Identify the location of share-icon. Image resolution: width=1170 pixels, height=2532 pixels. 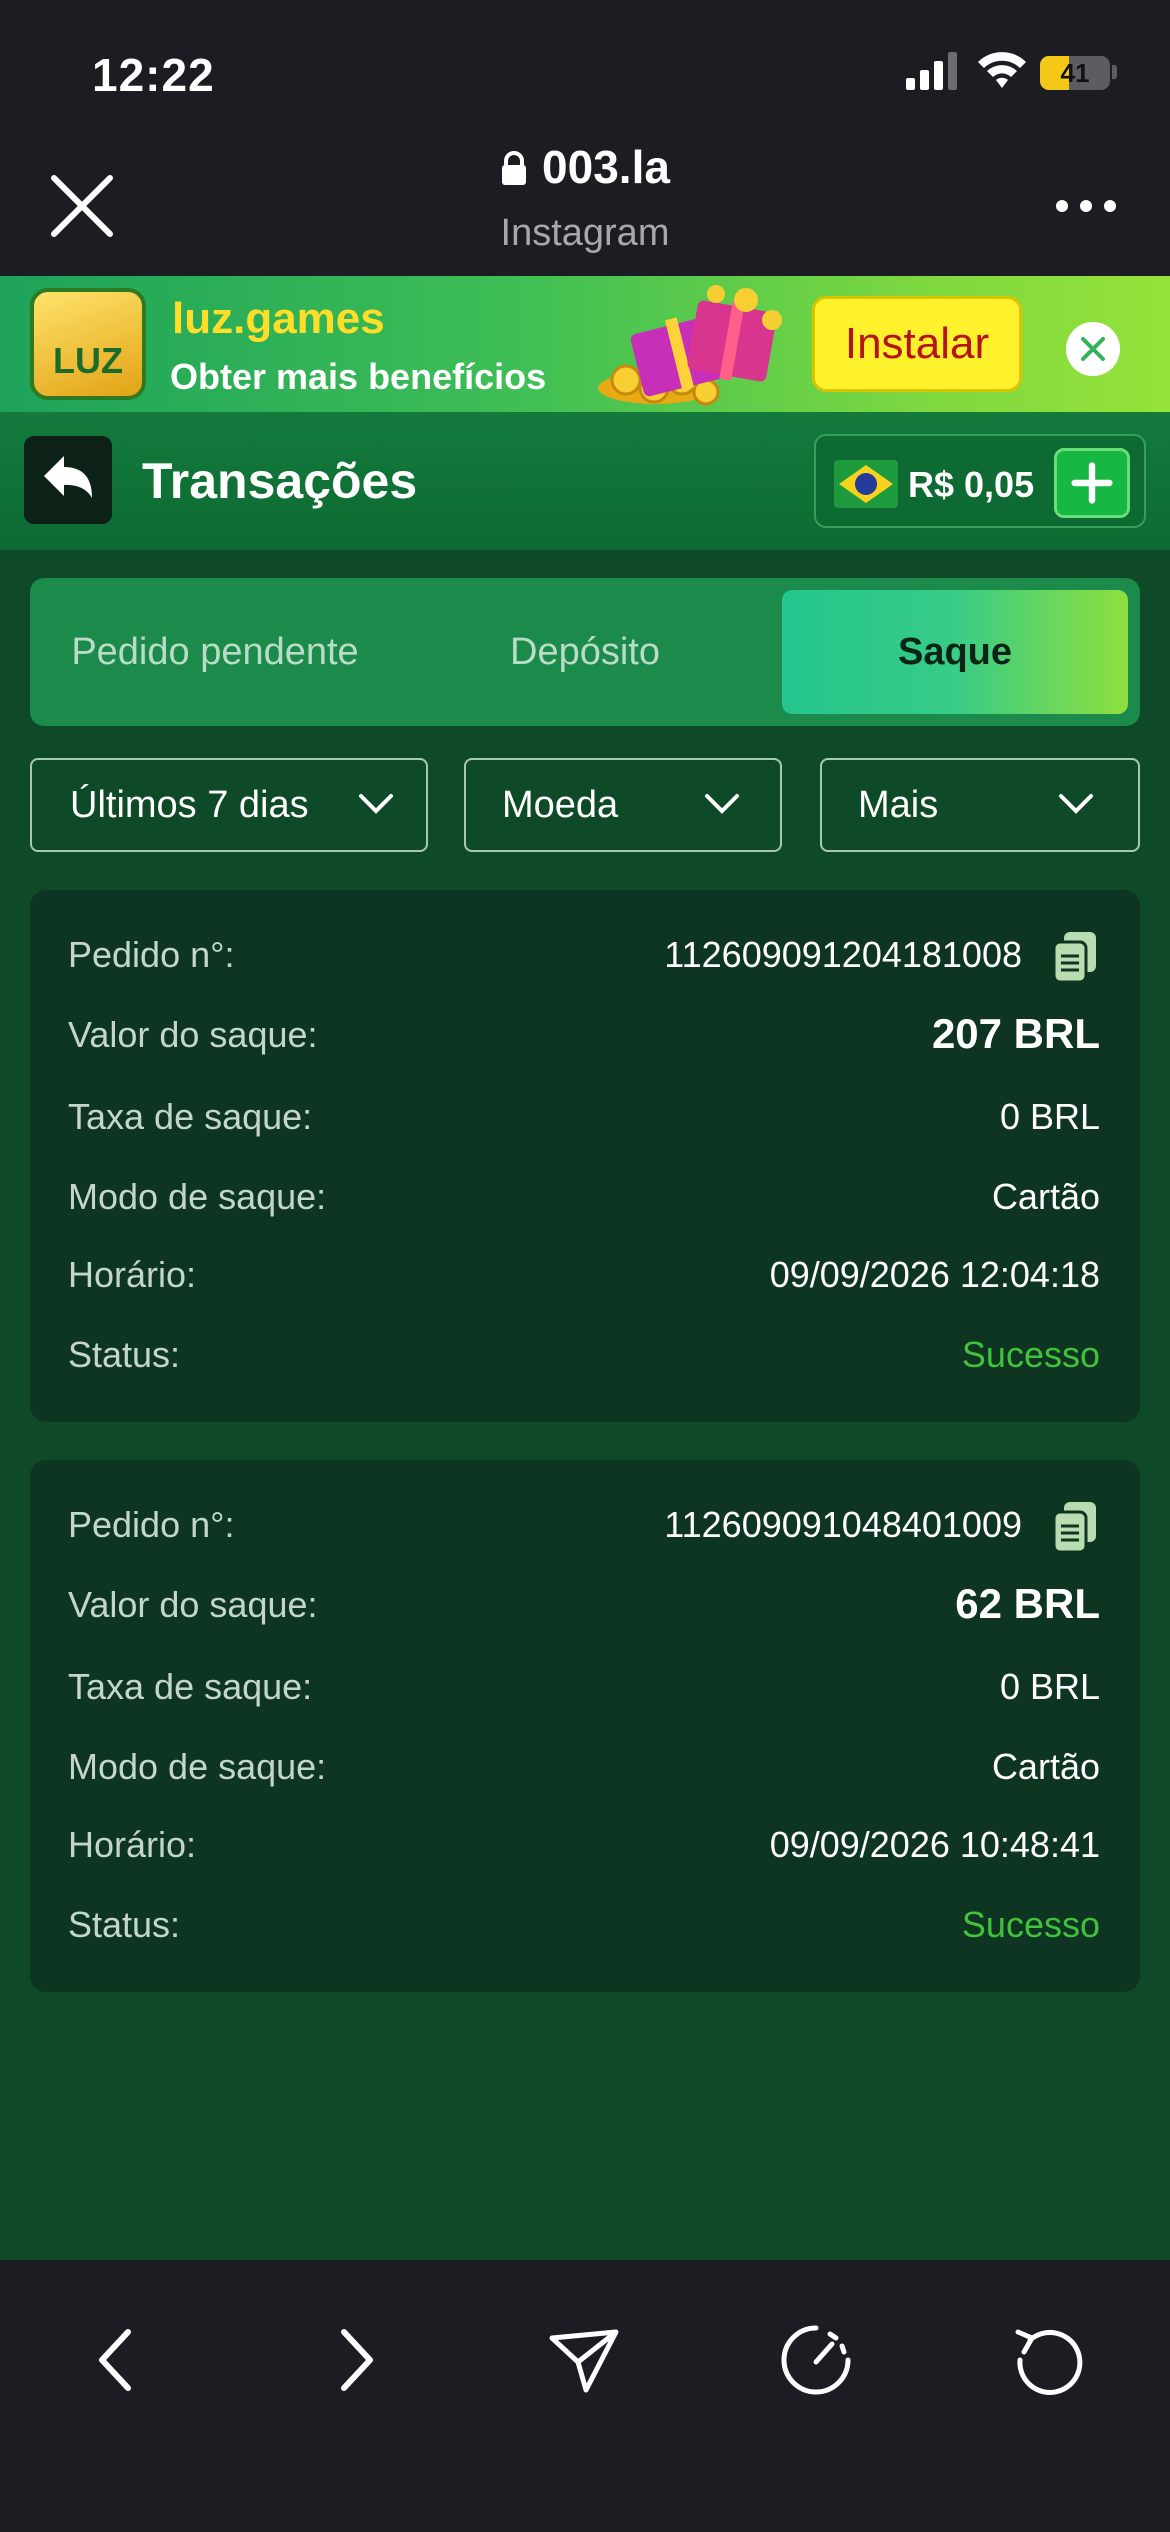
(584, 2360).